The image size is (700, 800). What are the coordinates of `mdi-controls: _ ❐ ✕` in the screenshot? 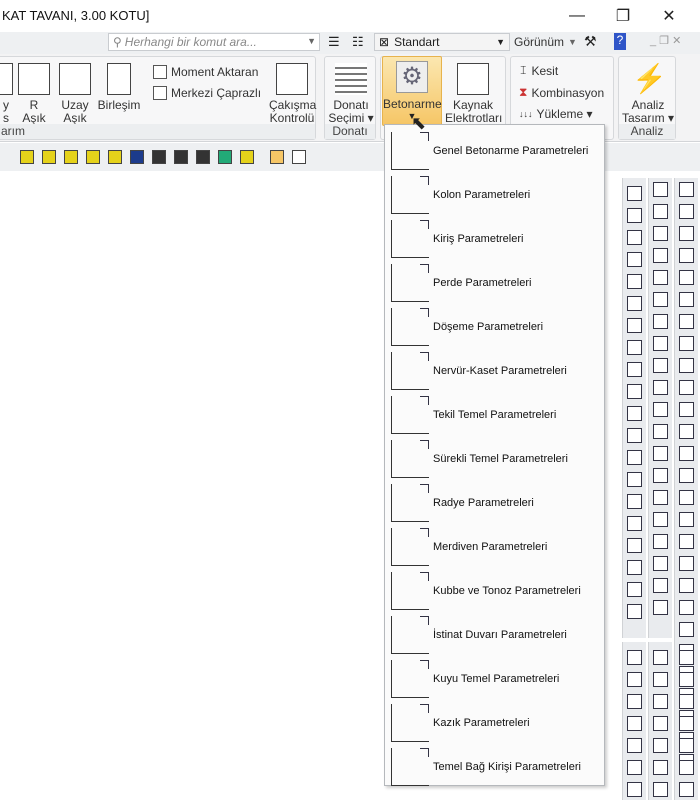 It's located at (665, 40).